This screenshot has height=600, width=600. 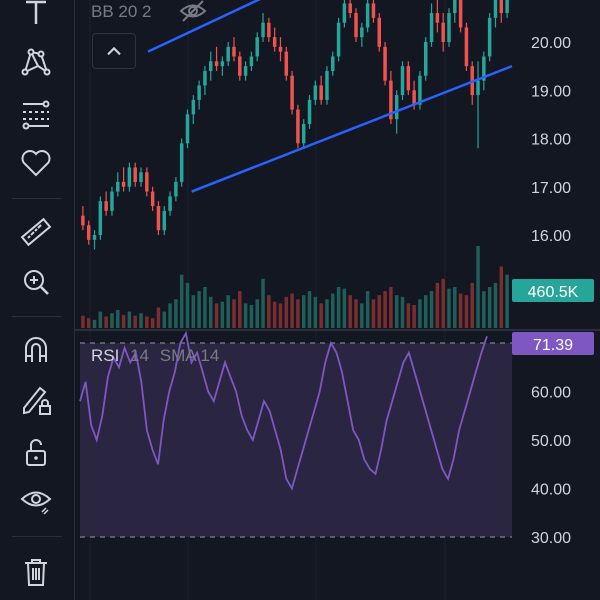 I want to click on fib-tool-button, so click(x=36, y=114).